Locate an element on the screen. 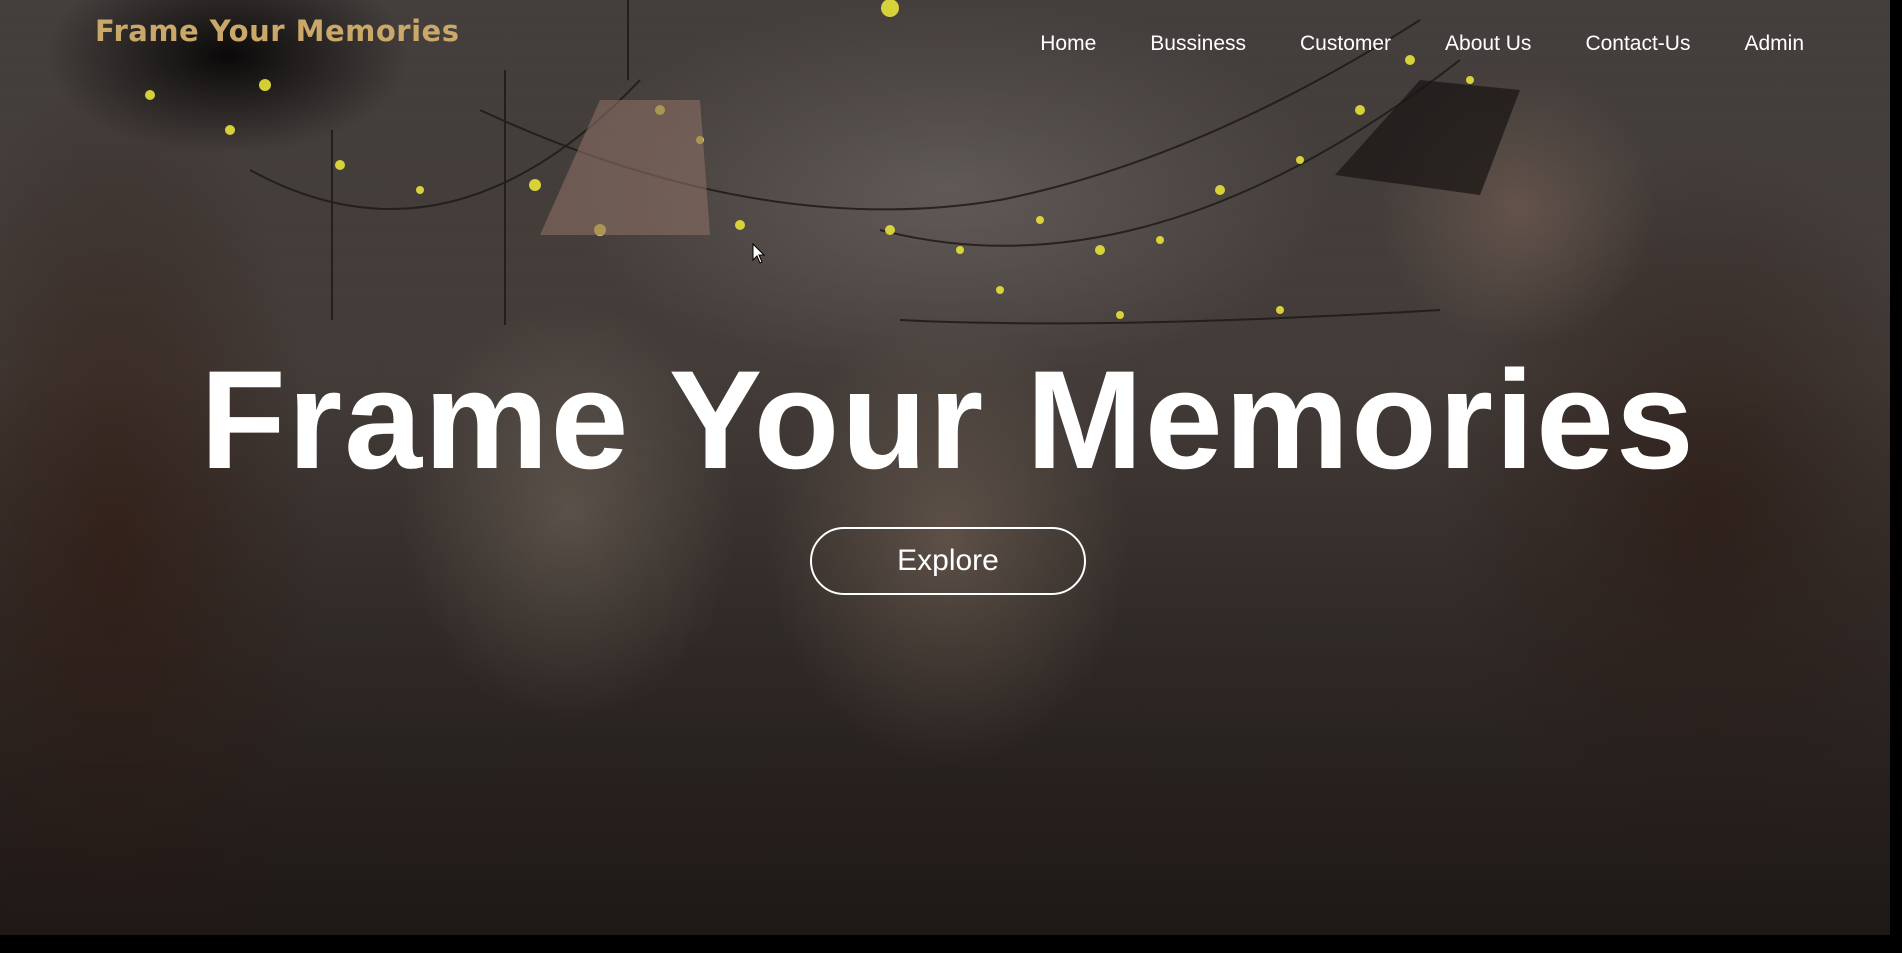 The image size is (1902, 953). nav-item-about: About Us is located at coordinates (1488, 44).